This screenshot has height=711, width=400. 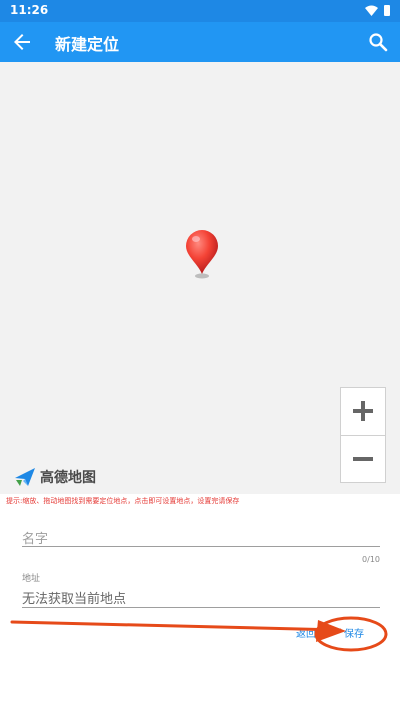 I want to click on name-placeholder: 名字, so click(x=35, y=539).